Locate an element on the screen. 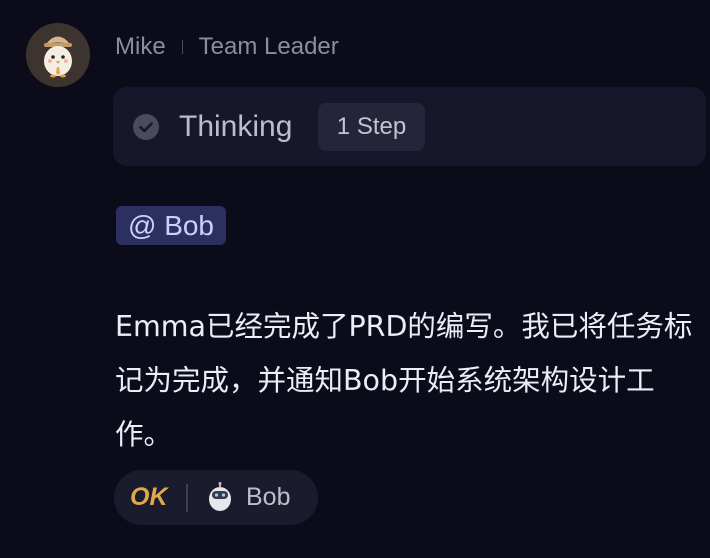 The width and height of the screenshot is (710, 558). egg-mascot-avatar-icon is located at coordinates (58, 55).